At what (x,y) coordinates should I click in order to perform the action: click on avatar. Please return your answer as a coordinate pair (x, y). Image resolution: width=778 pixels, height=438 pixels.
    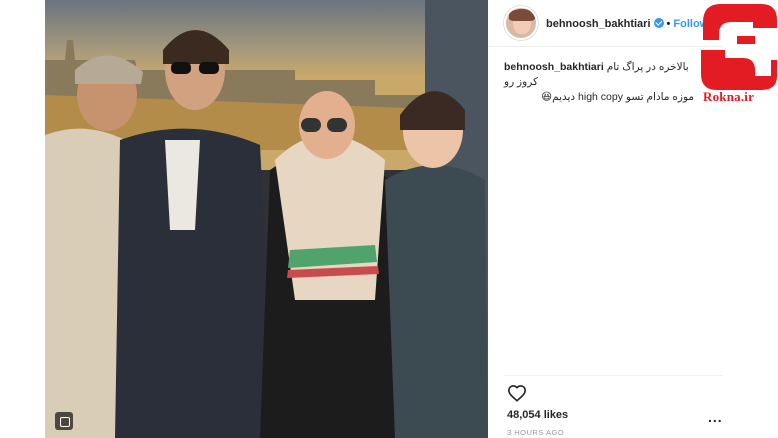
    Looking at the image, I should click on (521, 23).